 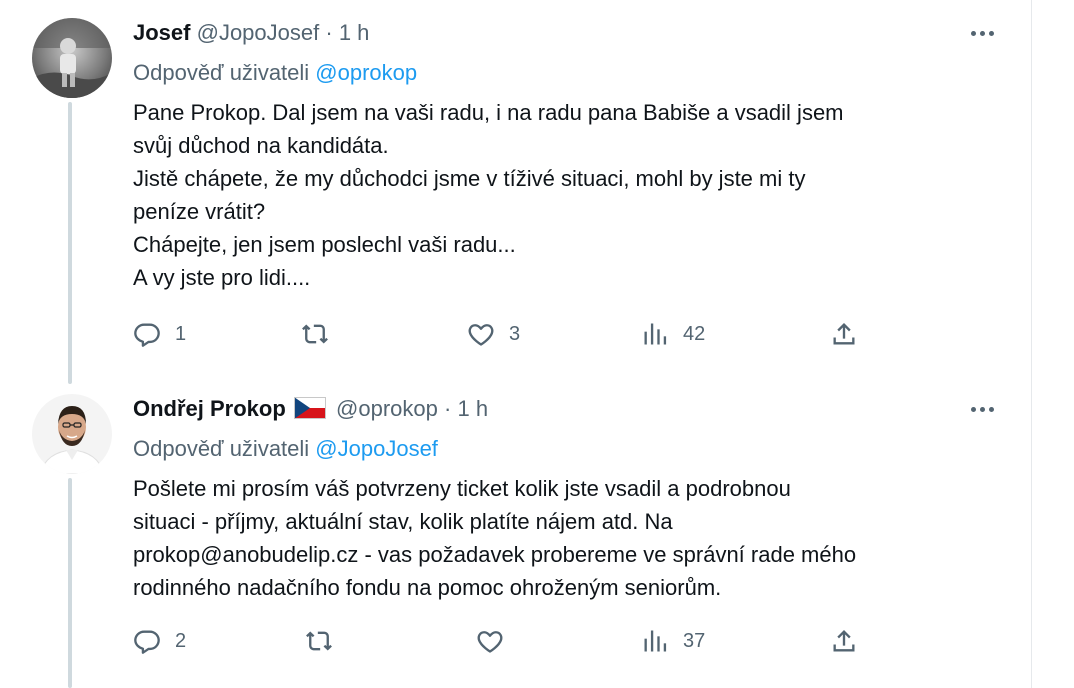 What do you see at coordinates (566, 449) in the screenshot?
I see `reply-context: Odpověď uživateli @JopoJosef` at bounding box center [566, 449].